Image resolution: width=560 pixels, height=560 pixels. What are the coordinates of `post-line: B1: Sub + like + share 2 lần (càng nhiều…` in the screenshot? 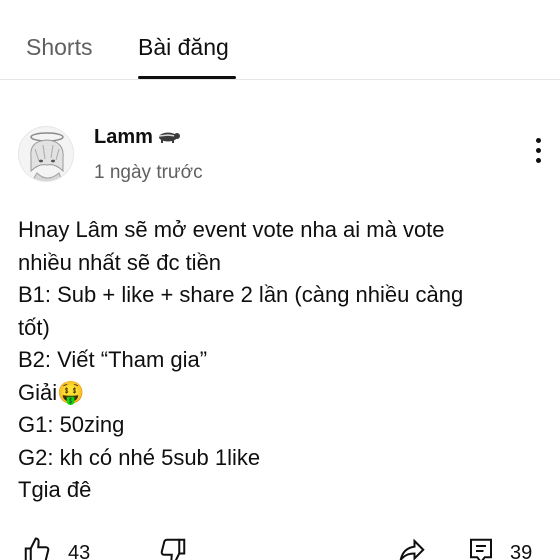 It's located at (241, 294).